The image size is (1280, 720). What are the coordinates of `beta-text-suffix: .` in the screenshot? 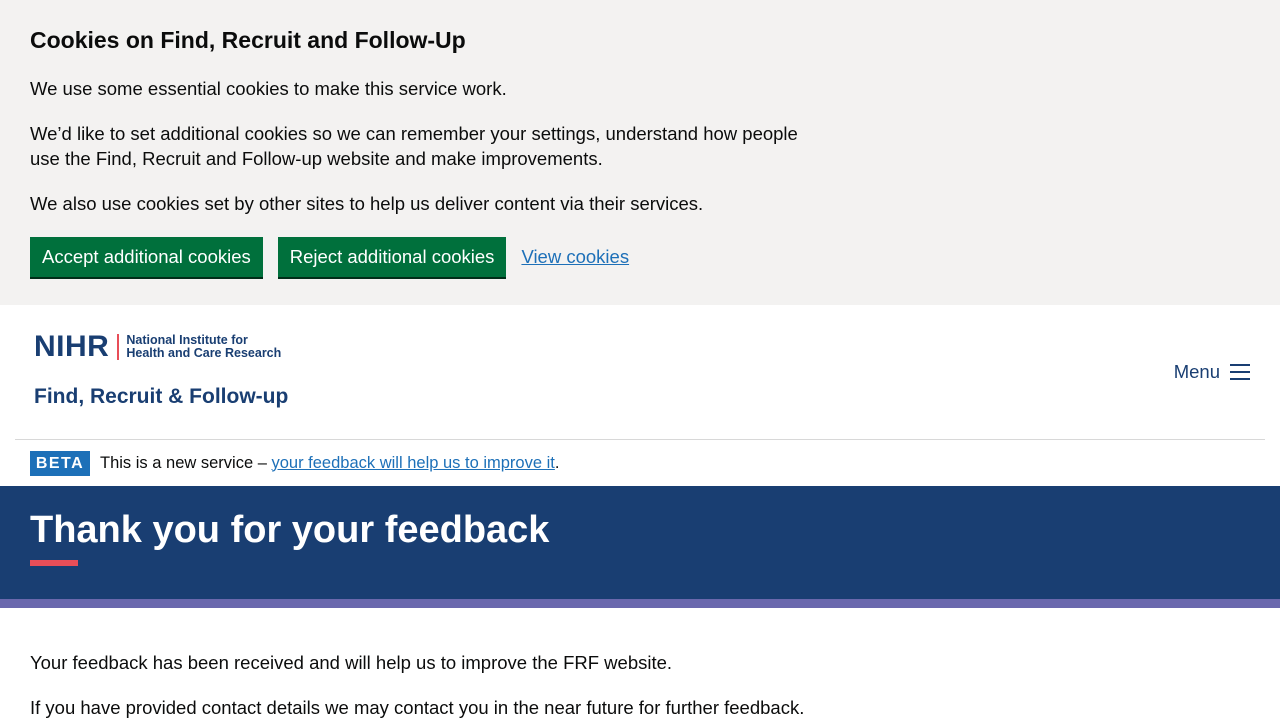 It's located at (557, 462).